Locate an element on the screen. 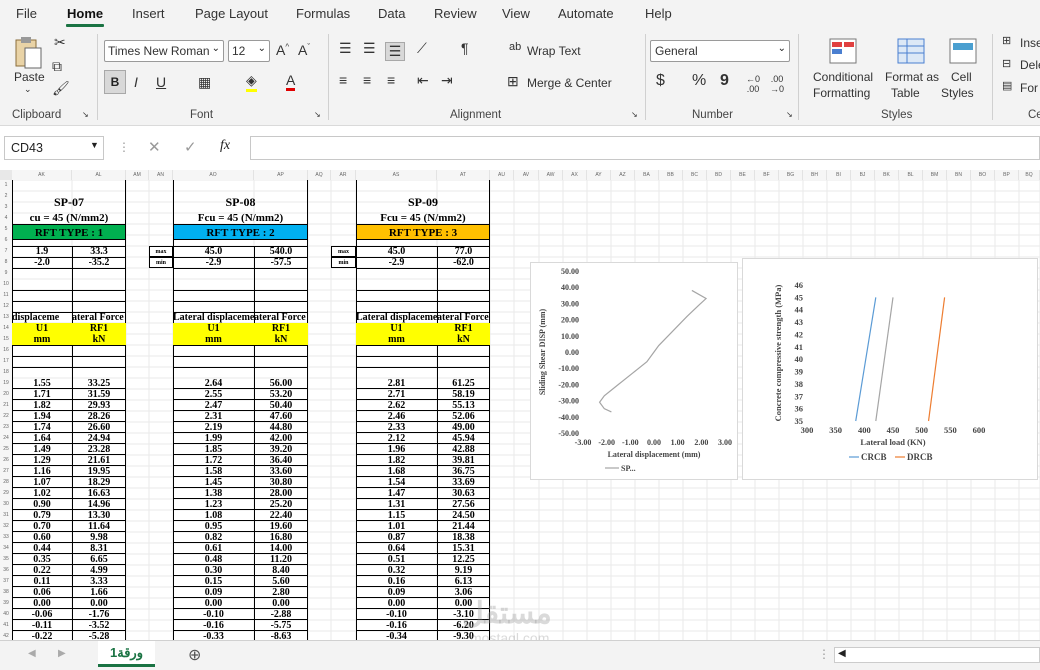  column-header: BB is located at coordinates (671, 175).